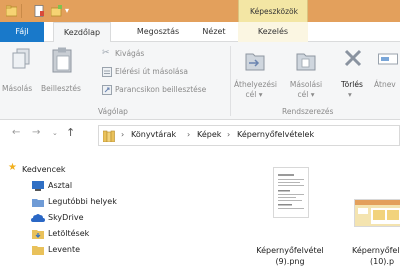  What do you see at coordinates (386, 75) in the screenshot?
I see `rename-button: Átnev` at bounding box center [386, 75].